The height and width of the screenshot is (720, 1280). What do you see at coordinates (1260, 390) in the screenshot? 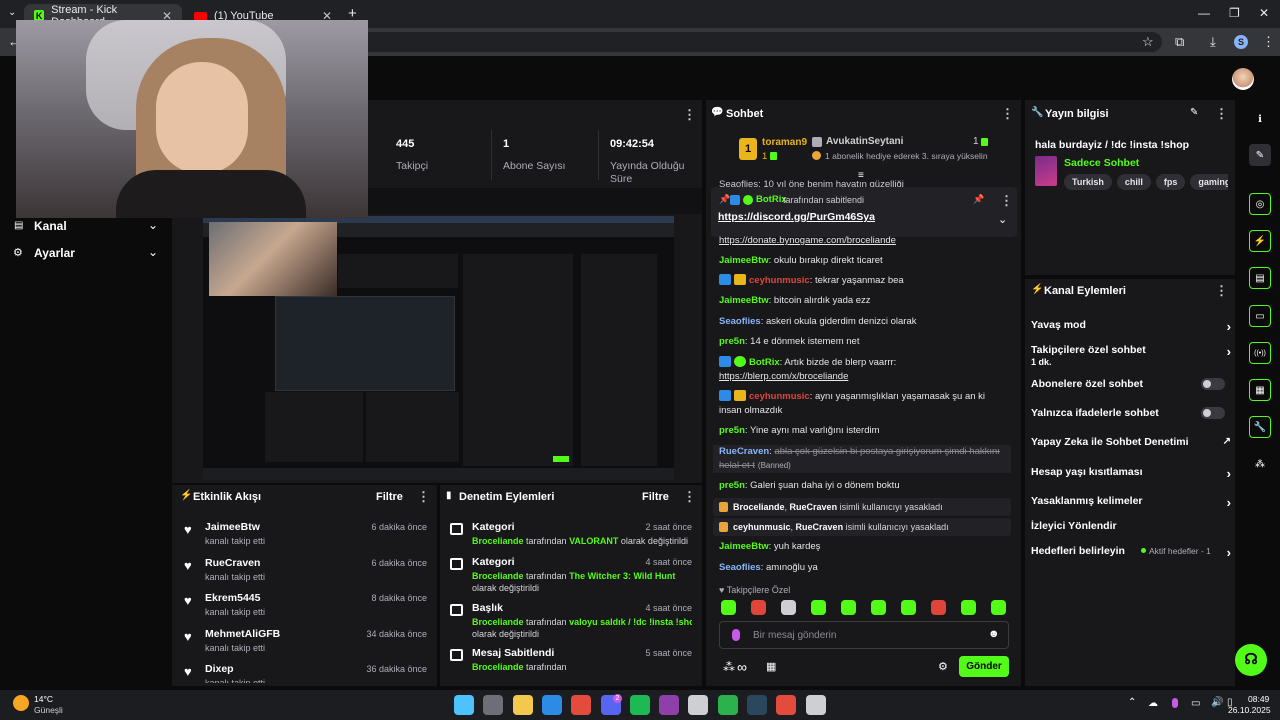
I see `layout-icon: ▦` at bounding box center [1260, 390].